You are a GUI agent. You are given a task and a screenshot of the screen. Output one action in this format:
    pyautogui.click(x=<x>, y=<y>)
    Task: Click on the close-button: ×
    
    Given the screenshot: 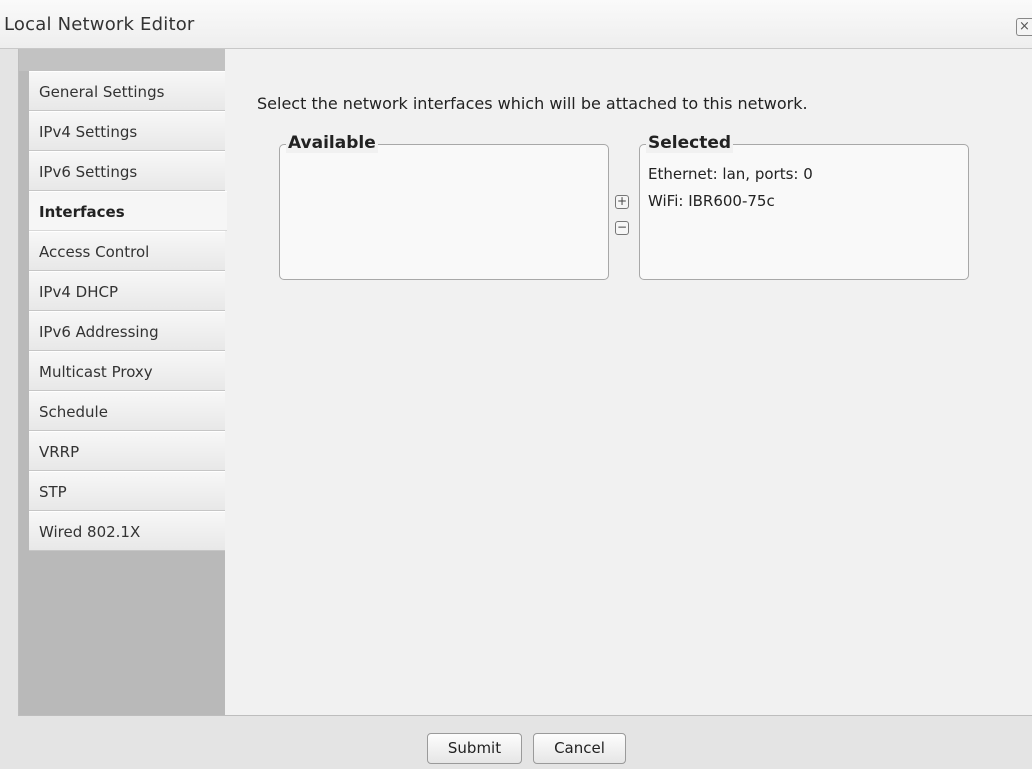 What is the action you would take?
    pyautogui.click(x=1024, y=27)
    